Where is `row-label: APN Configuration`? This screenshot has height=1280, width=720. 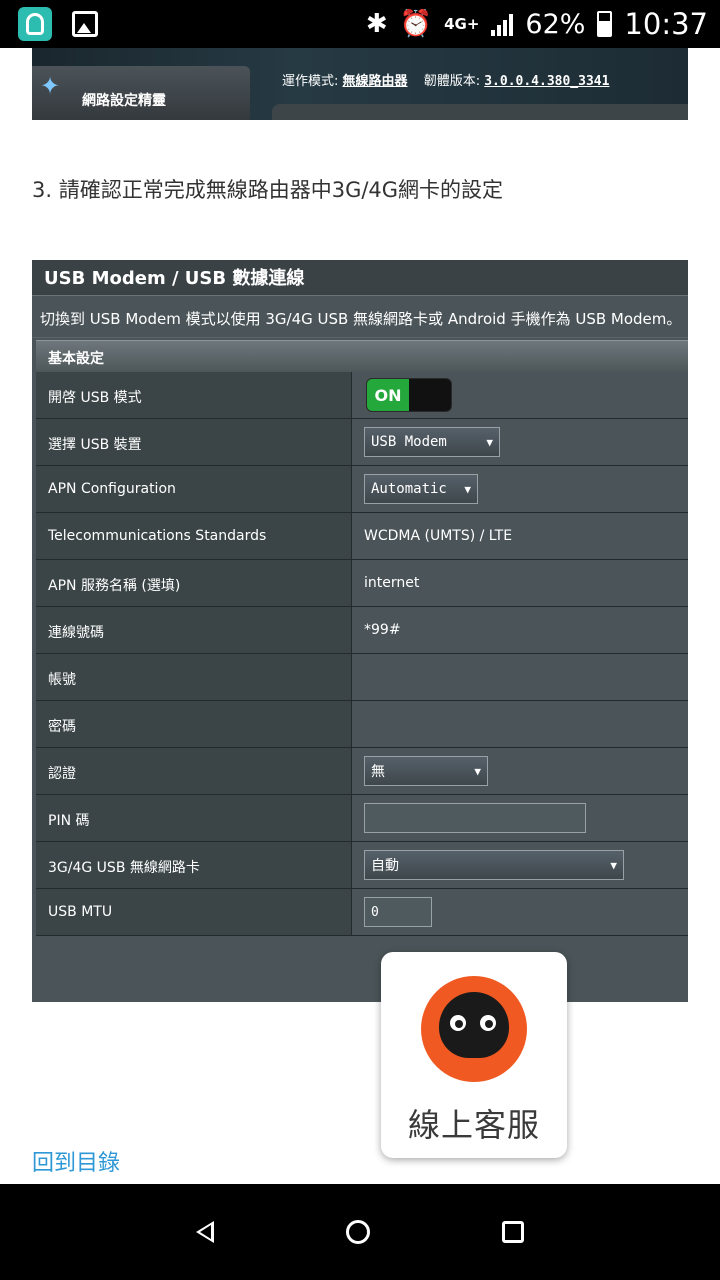
row-label: APN Configuration is located at coordinates (194, 489).